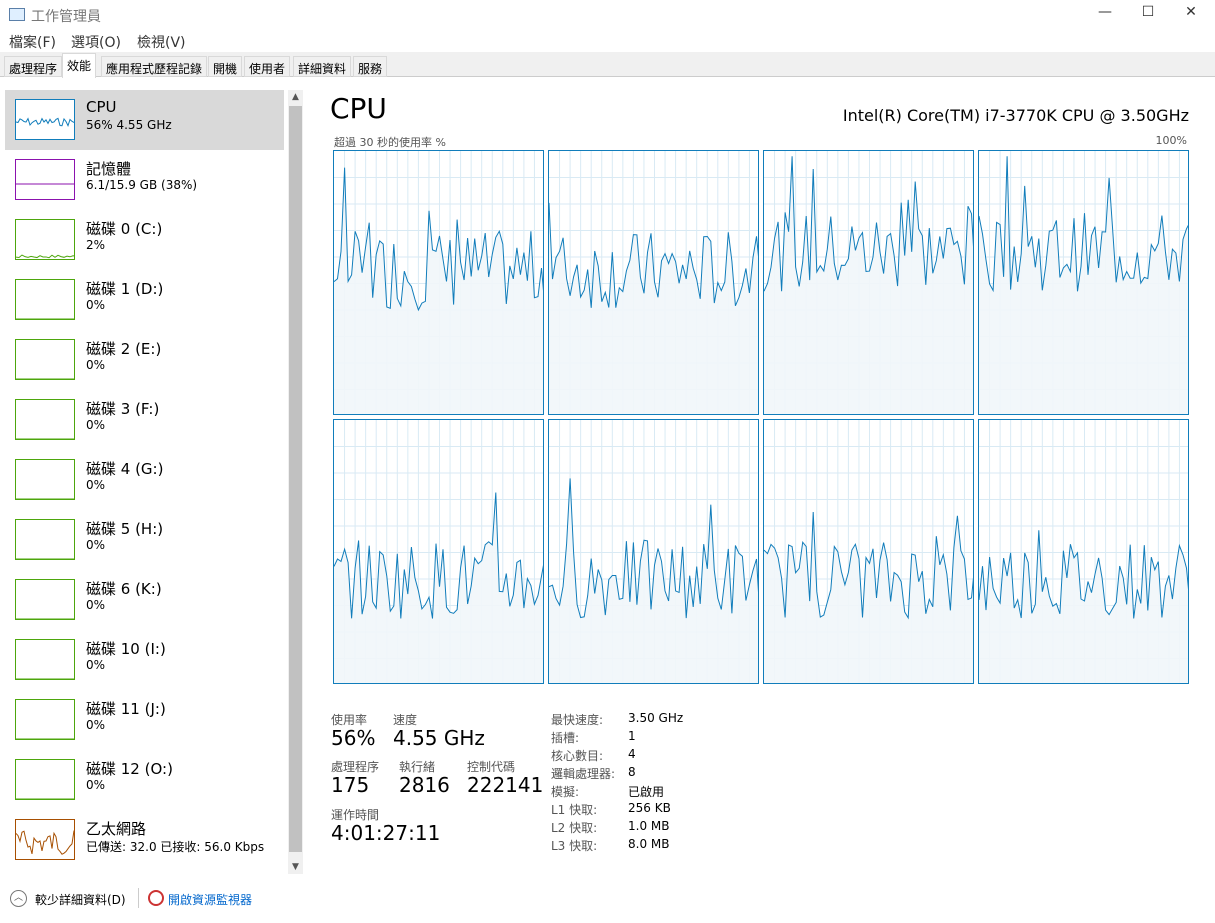  Describe the element at coordinates (124, 229) in the screenshot. I see `sidebar-item-name: 磁碟 0 (C:)` at that location.